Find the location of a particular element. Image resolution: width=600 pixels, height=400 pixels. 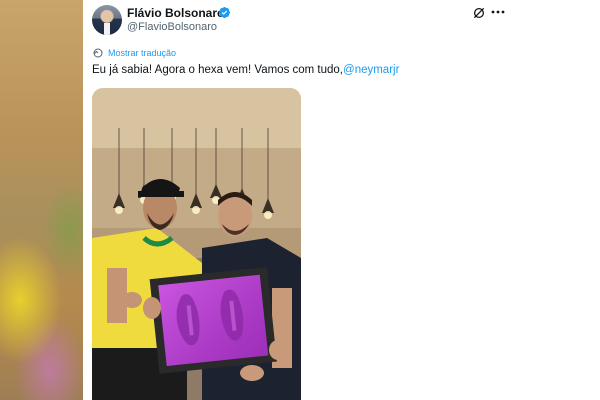

show-translation-link: Mostrar tradução is located at coordinates (134, 53).